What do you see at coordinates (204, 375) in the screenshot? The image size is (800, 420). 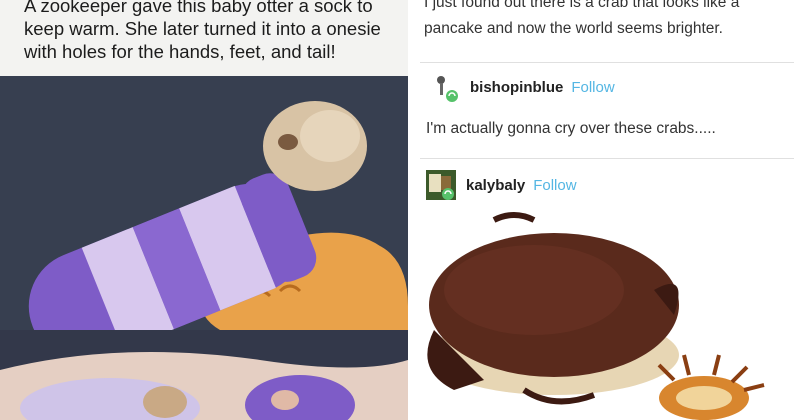 I see `otter-onesie-photo` at bounding box center [204, 375].